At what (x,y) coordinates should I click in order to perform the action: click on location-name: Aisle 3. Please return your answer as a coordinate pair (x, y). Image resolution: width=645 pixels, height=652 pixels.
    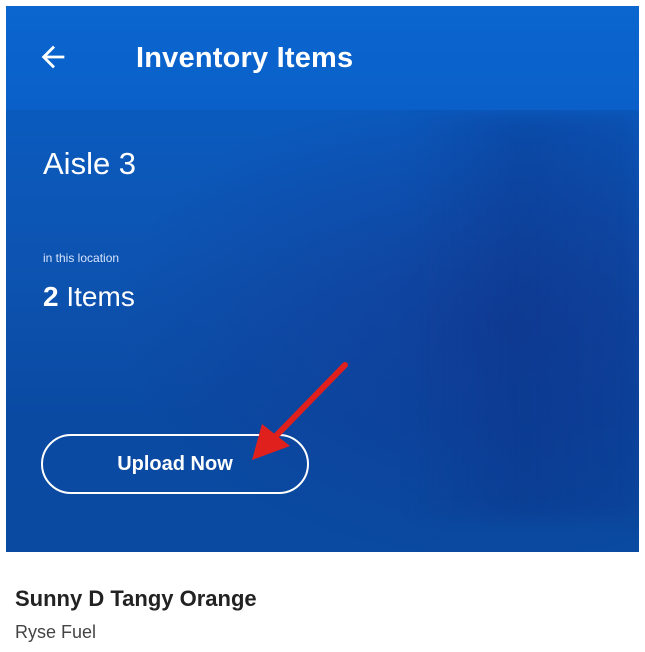
    Looking at the image, I should click on (90, 163).